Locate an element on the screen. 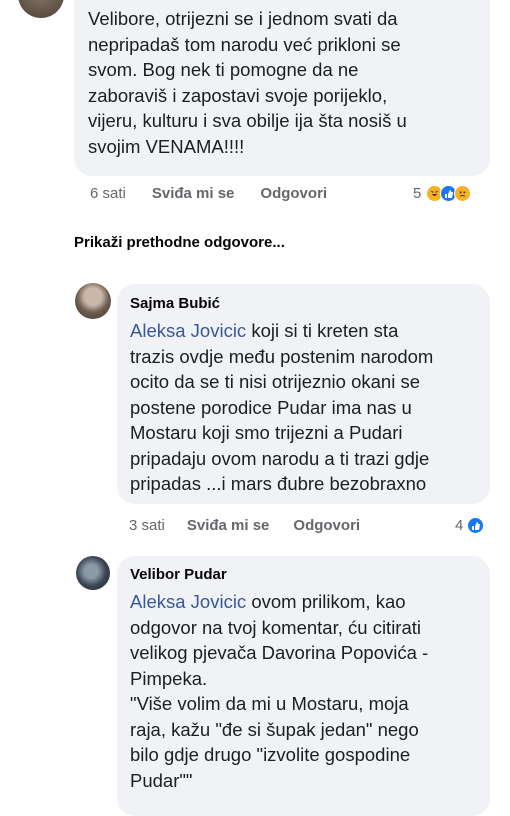  reaction-count: 4 is located at coordinates (459, 525).